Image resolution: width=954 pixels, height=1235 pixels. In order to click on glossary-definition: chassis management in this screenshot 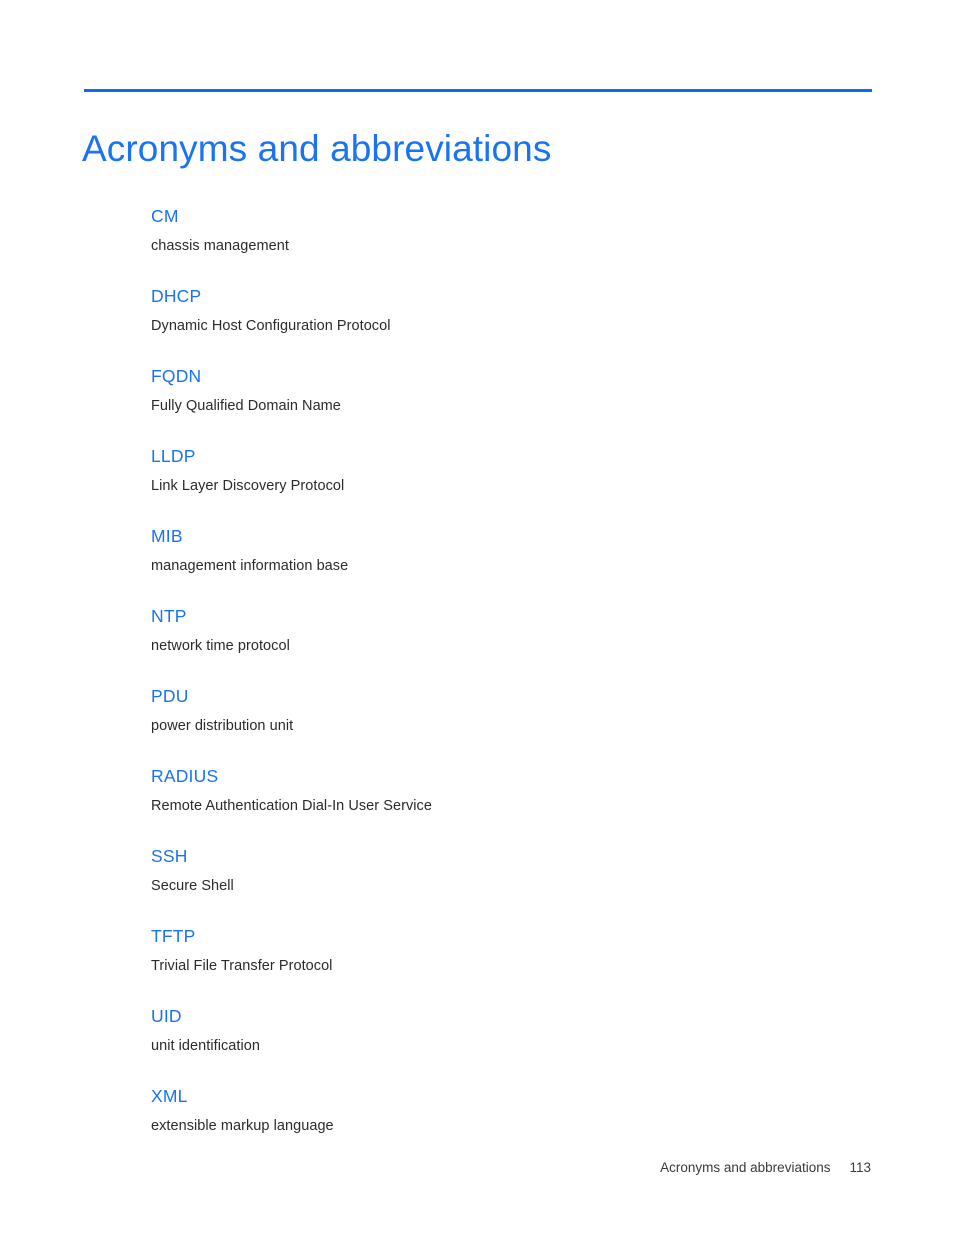, I will do `click(220, 246)`.